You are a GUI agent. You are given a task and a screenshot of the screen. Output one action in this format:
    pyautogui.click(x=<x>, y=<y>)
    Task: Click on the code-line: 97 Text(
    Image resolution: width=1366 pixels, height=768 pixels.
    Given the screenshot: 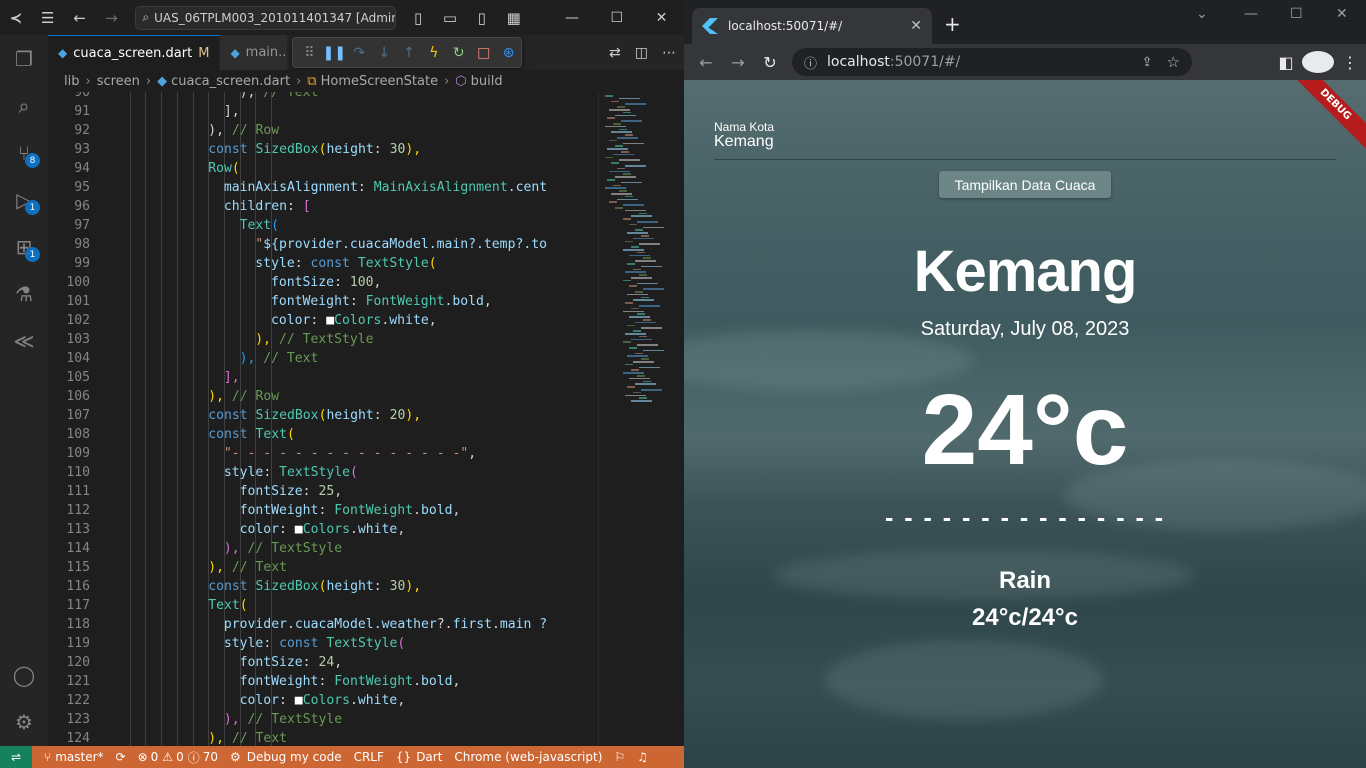 What is the action you would take?
    pyautogui.click(x=323, y=225)
    